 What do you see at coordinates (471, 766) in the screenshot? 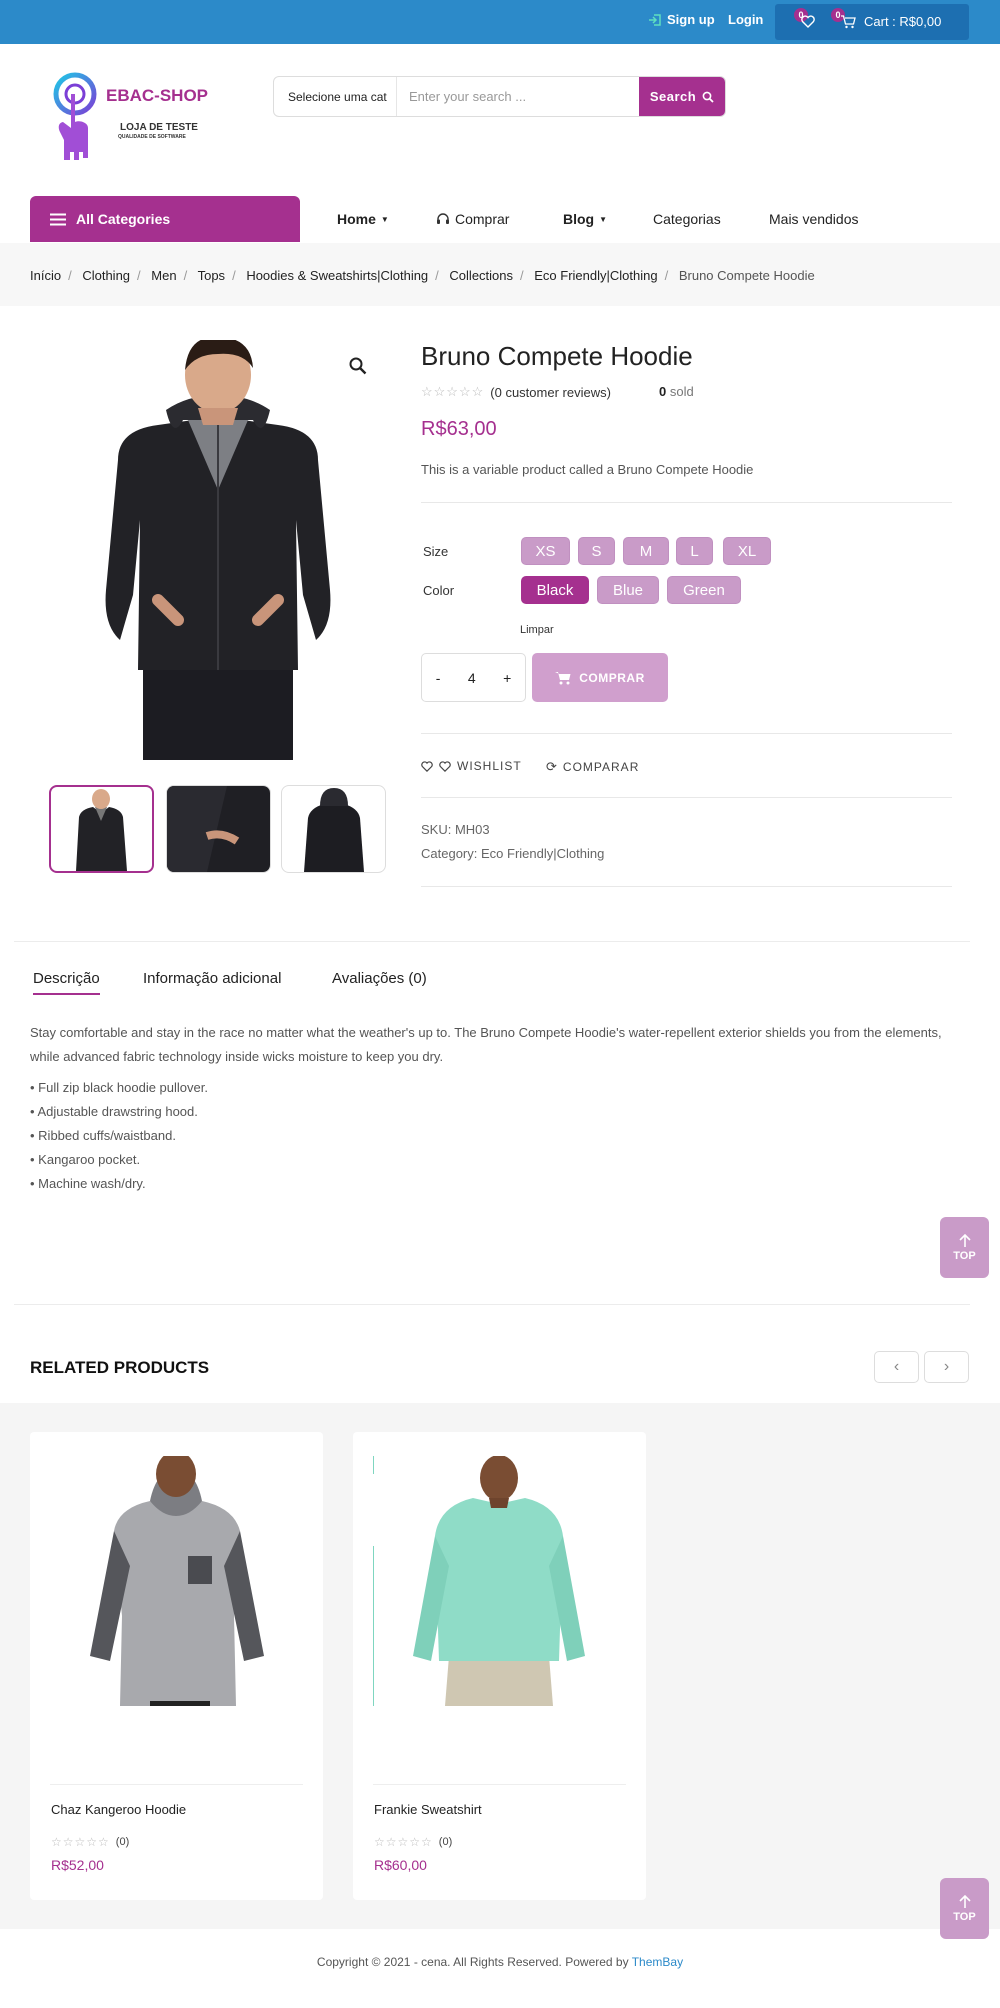
I see `wishlist-button: WISHLIST` at bounding box center [471, 766].